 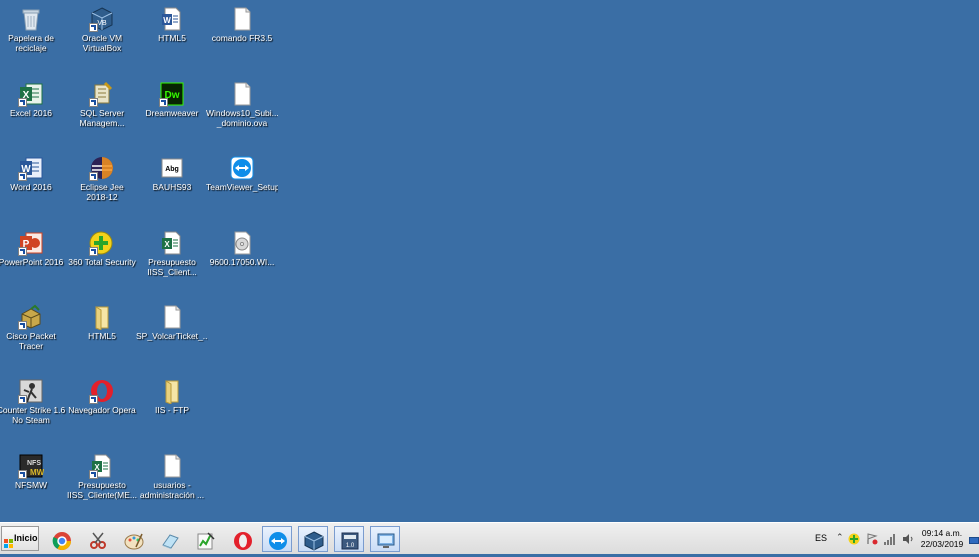 I want to click on desktop-icon-iis-ftp: IIS - FTP, so click(x=172, y=396).